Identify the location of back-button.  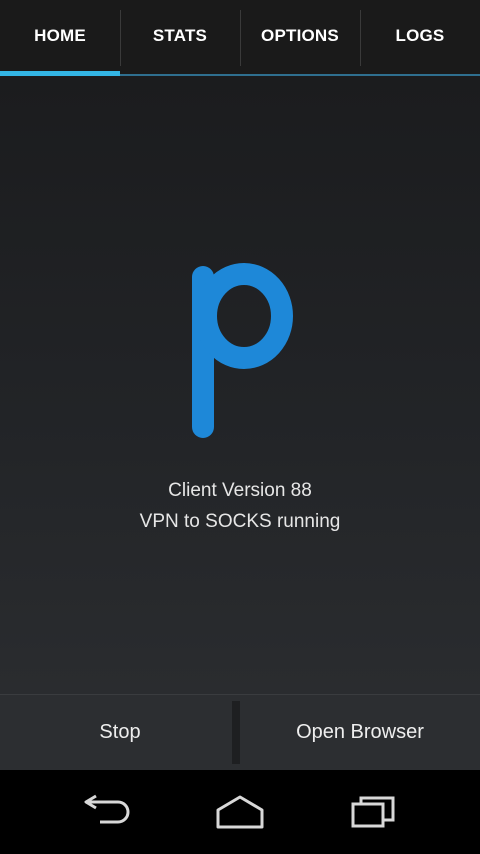
(107, 812).